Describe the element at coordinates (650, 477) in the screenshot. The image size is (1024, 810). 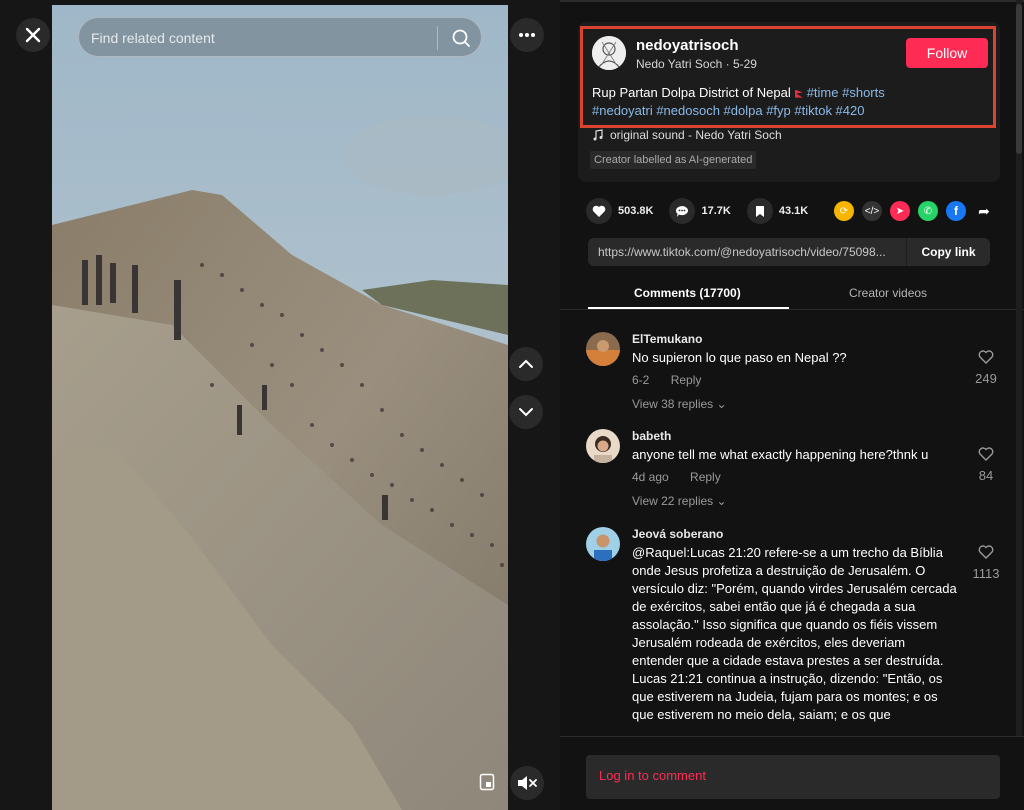
I see `comment-date: 4d ago` at that location.